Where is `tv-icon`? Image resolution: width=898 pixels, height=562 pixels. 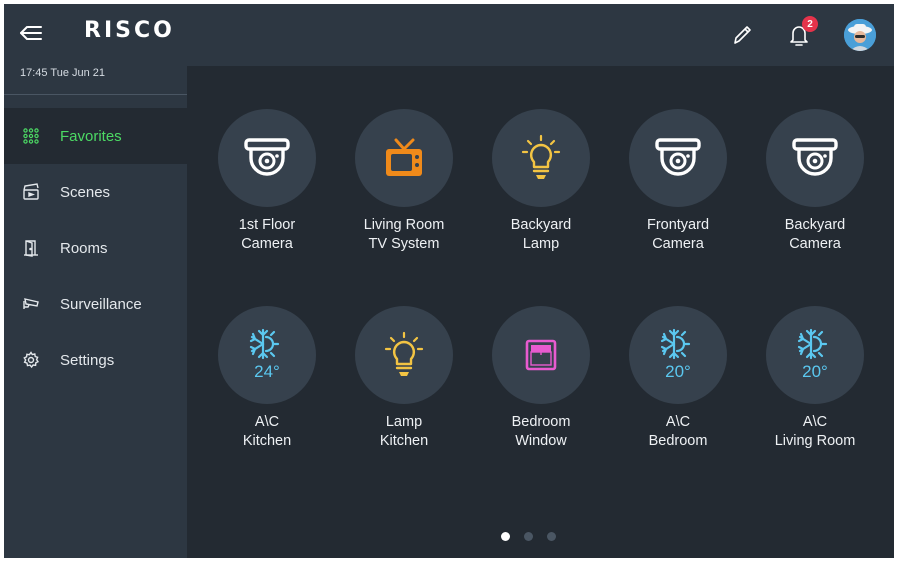
tv-icon is located at coordinates (404, 157).